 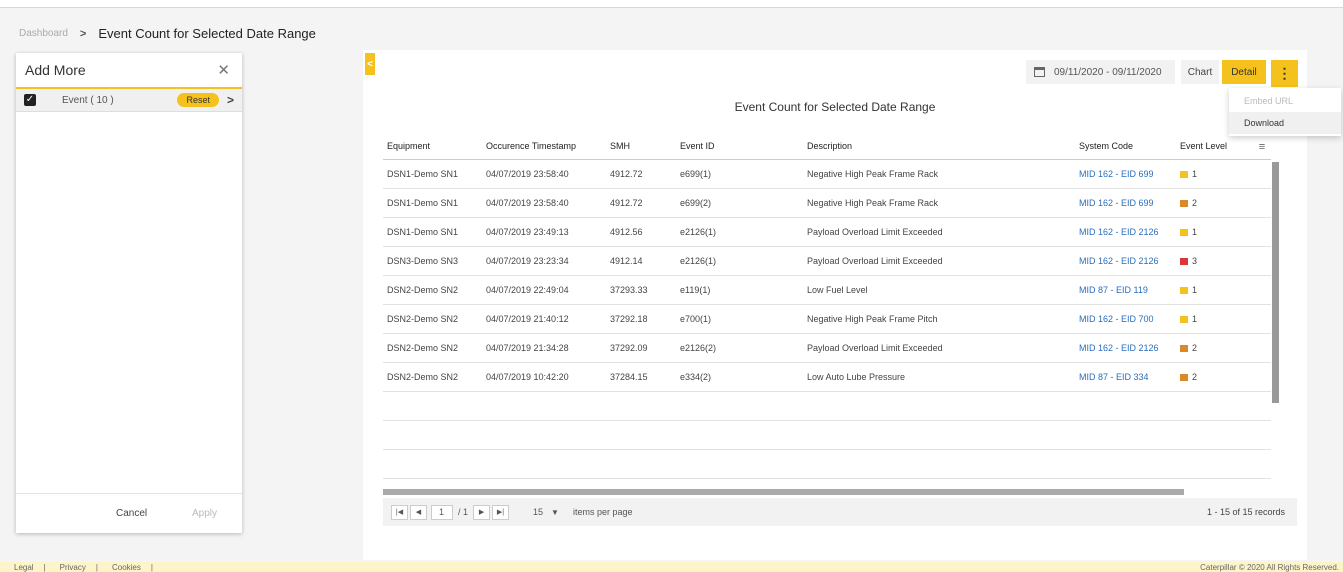 What do you see at coordinates (544, 146) in the screenshot?
I see `column-header-timestamp: Occurence Timestamp` at bounding box center [544, 146].